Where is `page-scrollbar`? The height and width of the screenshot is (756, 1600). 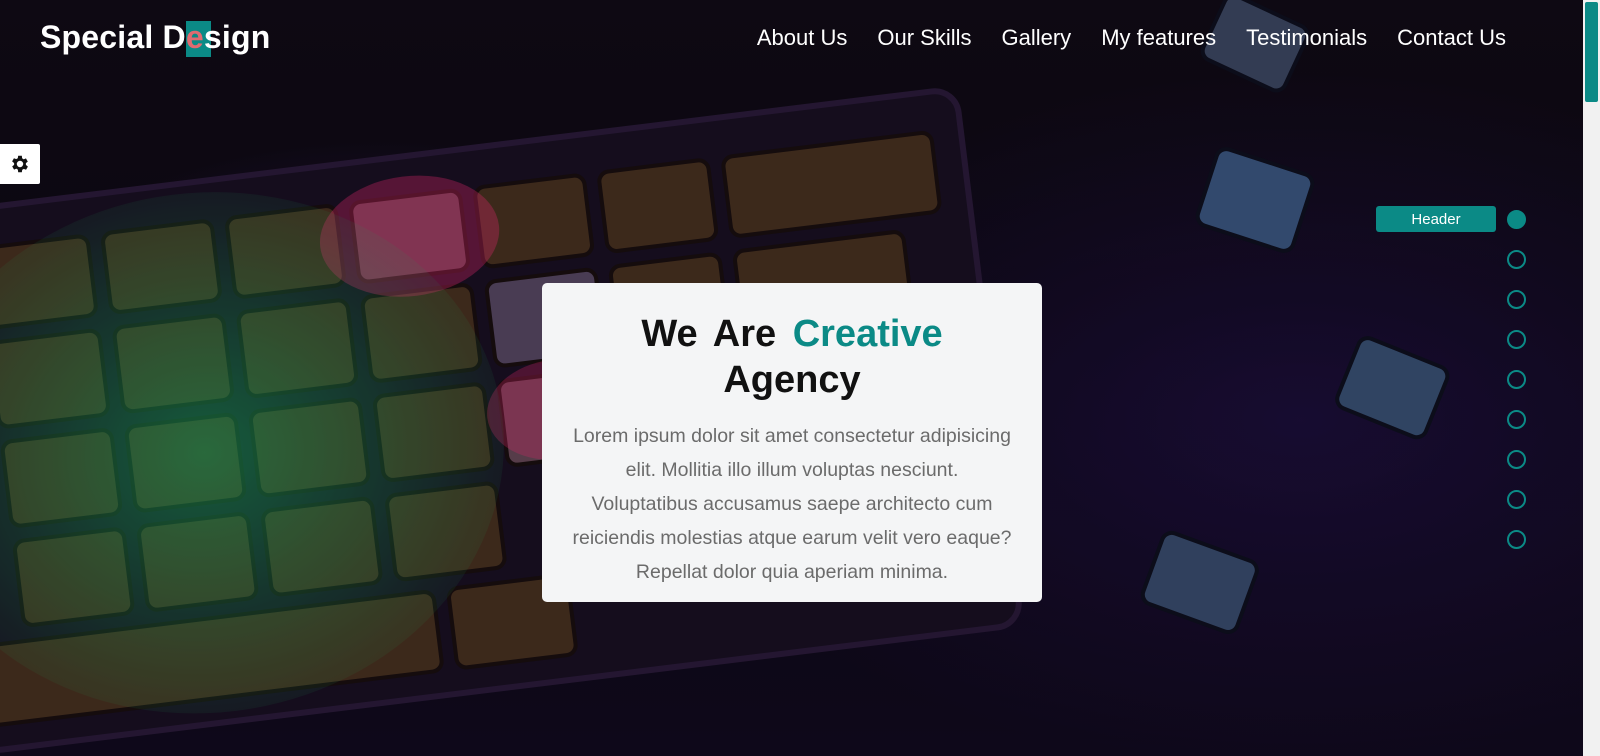 page-scrollbar is located at coordinates (1591, 378).